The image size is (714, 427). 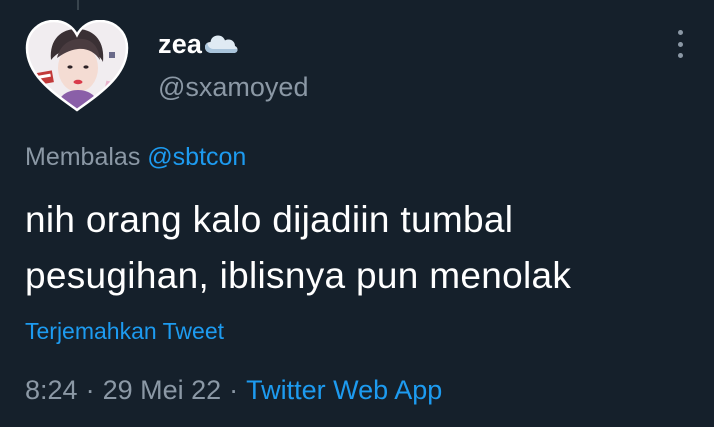 What do you see at coordinates (162, 390) in the screenshot?
I see `tweet-date: 29 Mei 22` at bounding box center [162, 390].